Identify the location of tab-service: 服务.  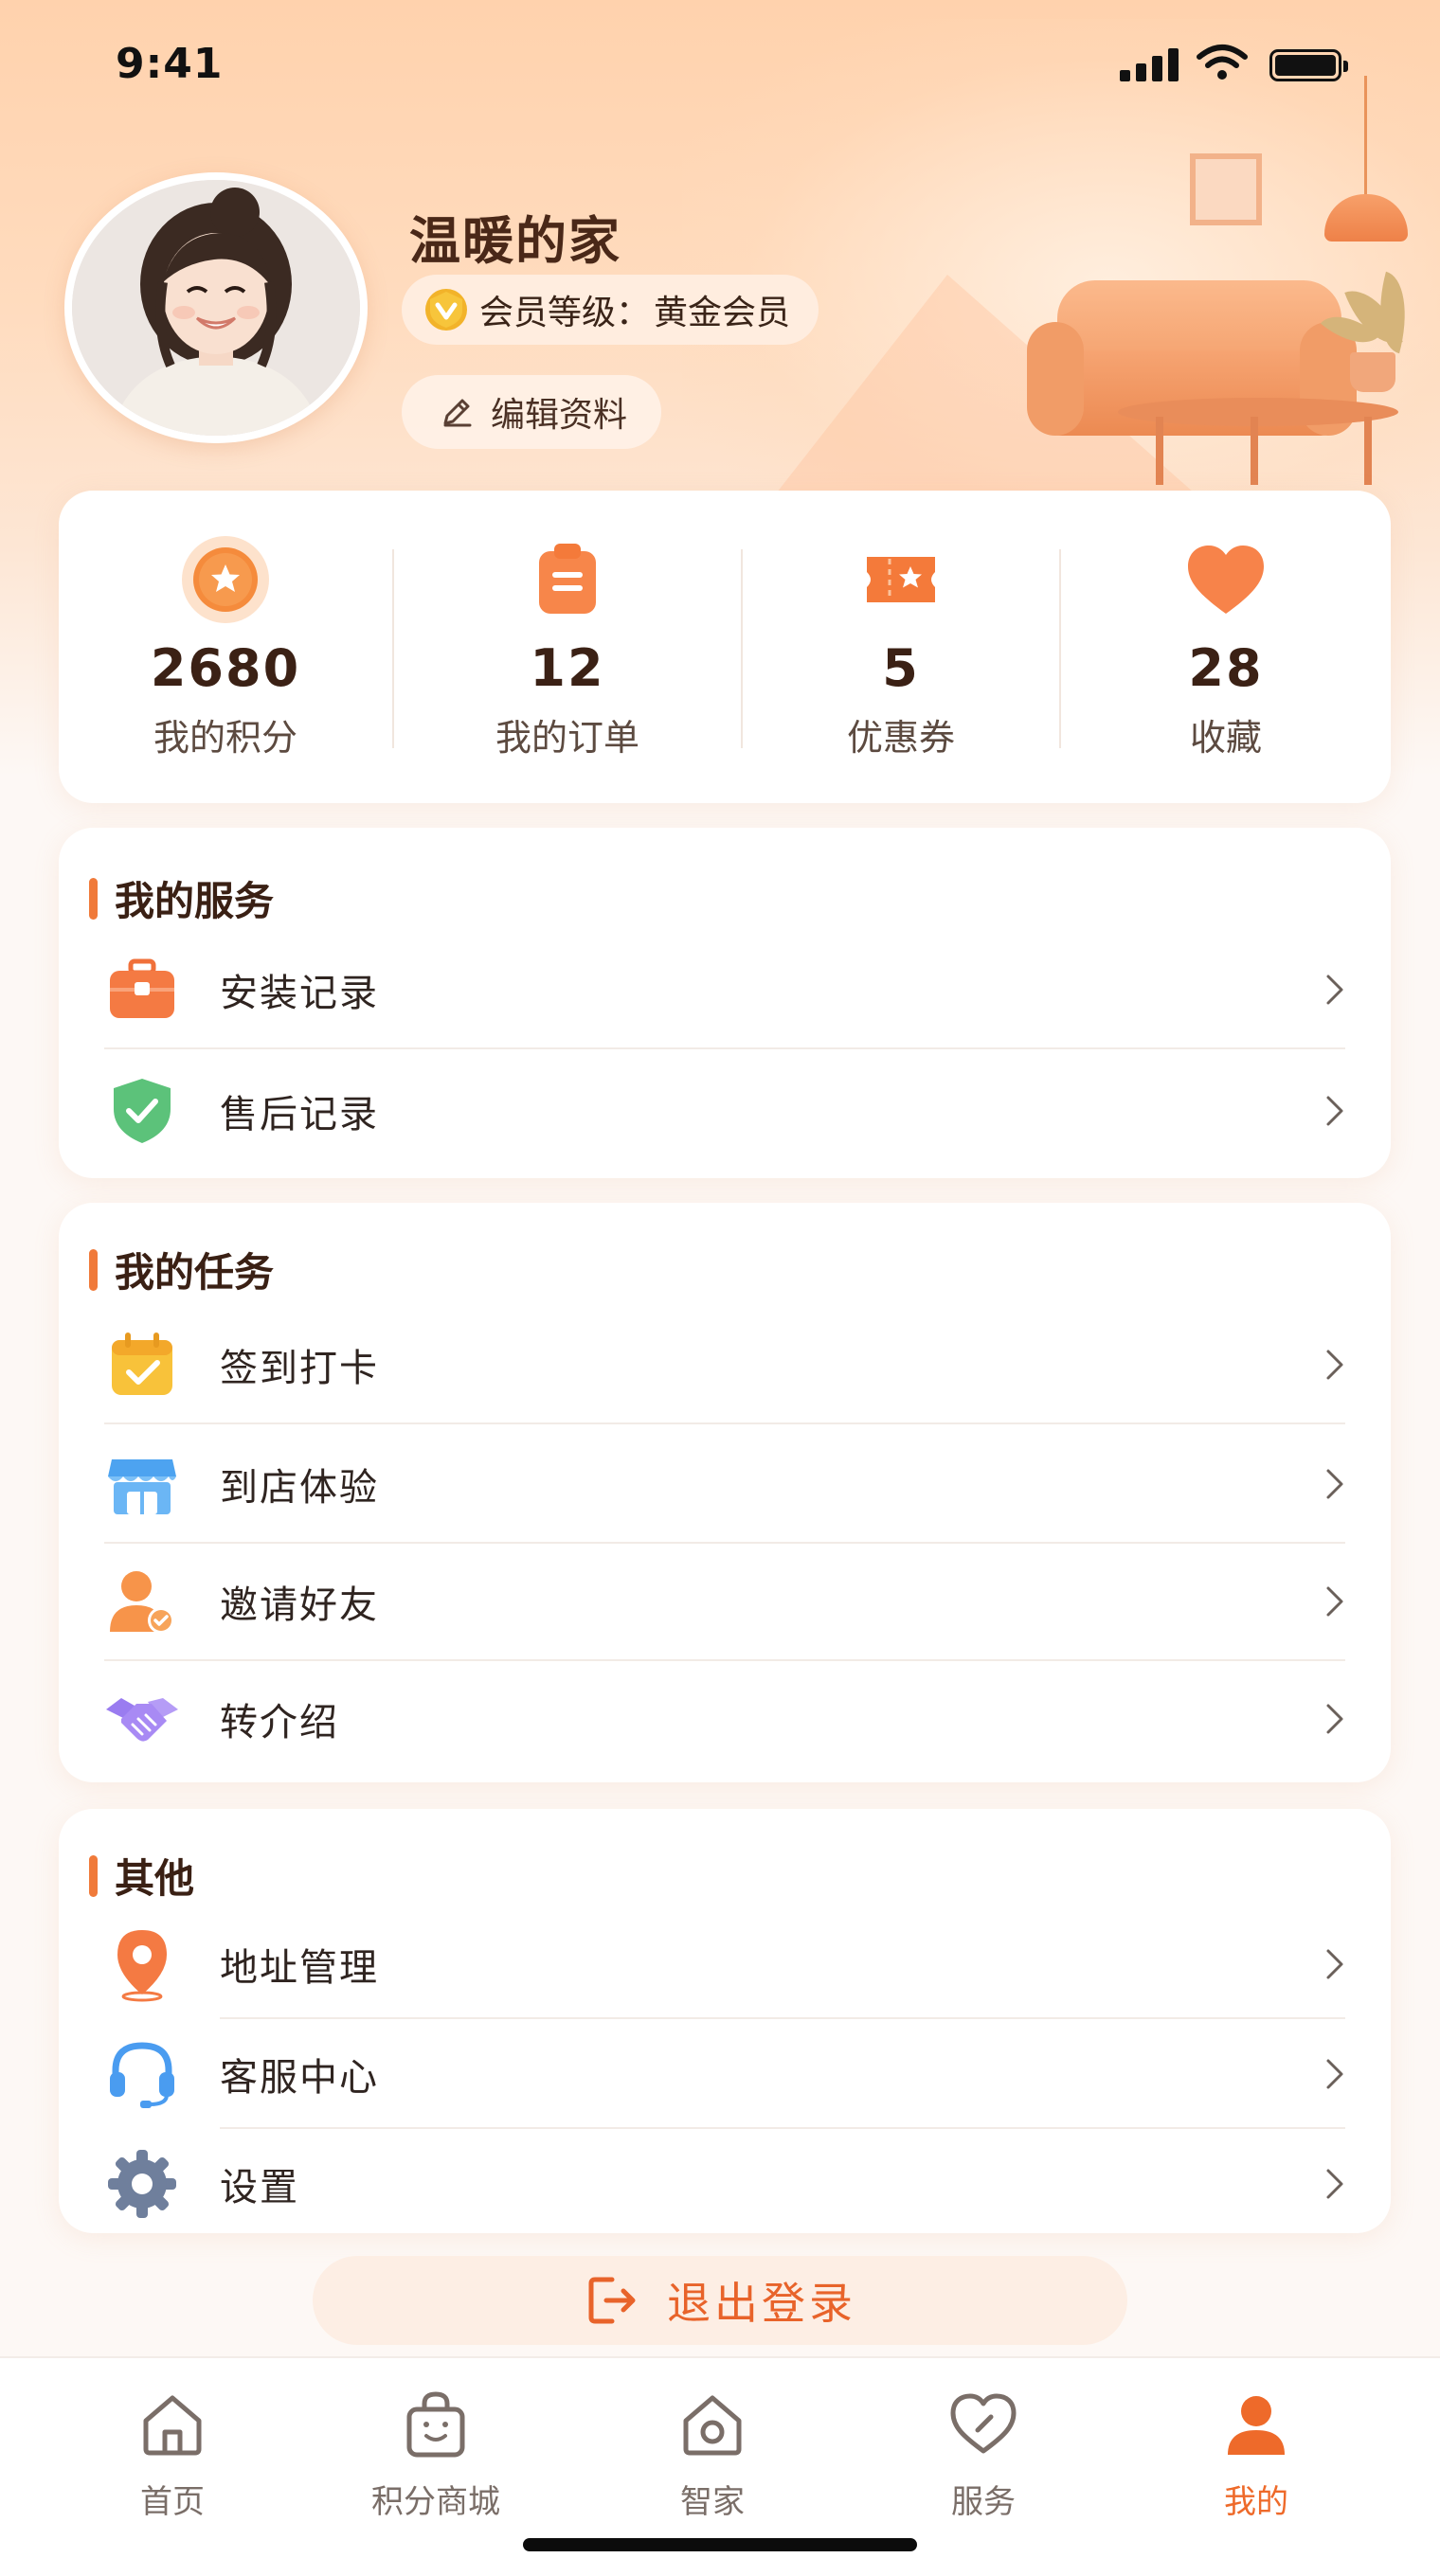
(983, 2454).